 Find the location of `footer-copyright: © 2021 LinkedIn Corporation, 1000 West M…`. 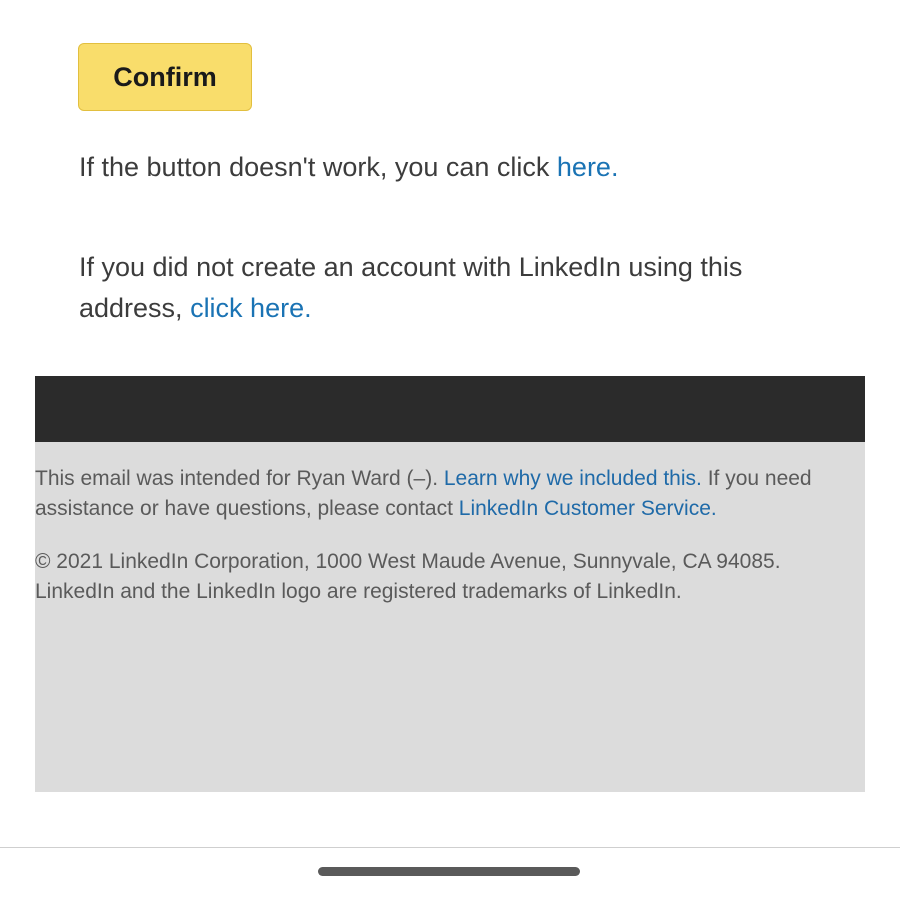

footer-copyright: © 2021 LinkedIn Corporation, 1000 West M… is located at coordinates (408, 576).